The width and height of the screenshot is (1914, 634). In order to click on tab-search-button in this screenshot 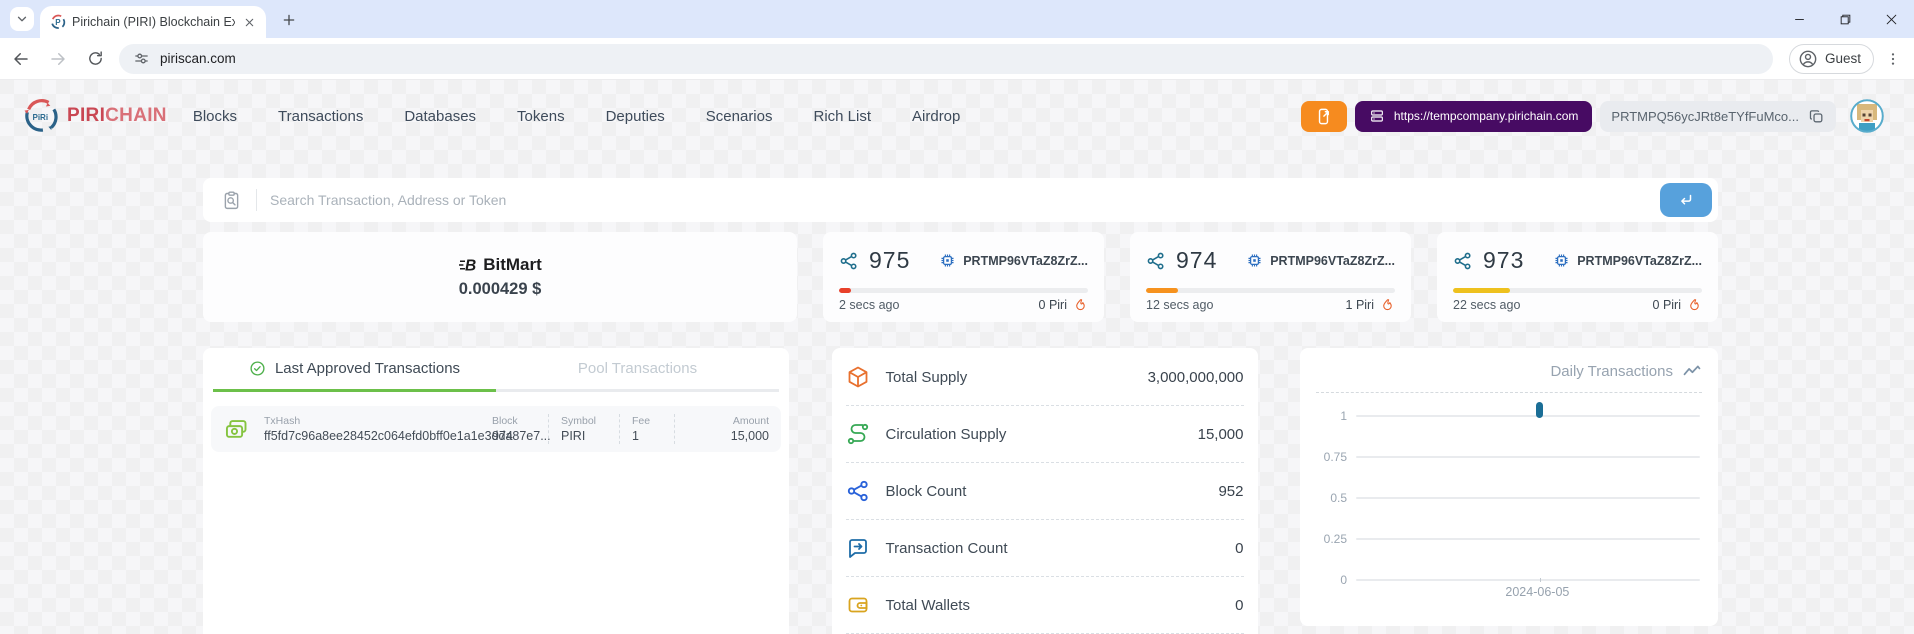, I will do `click(22, 19)`.